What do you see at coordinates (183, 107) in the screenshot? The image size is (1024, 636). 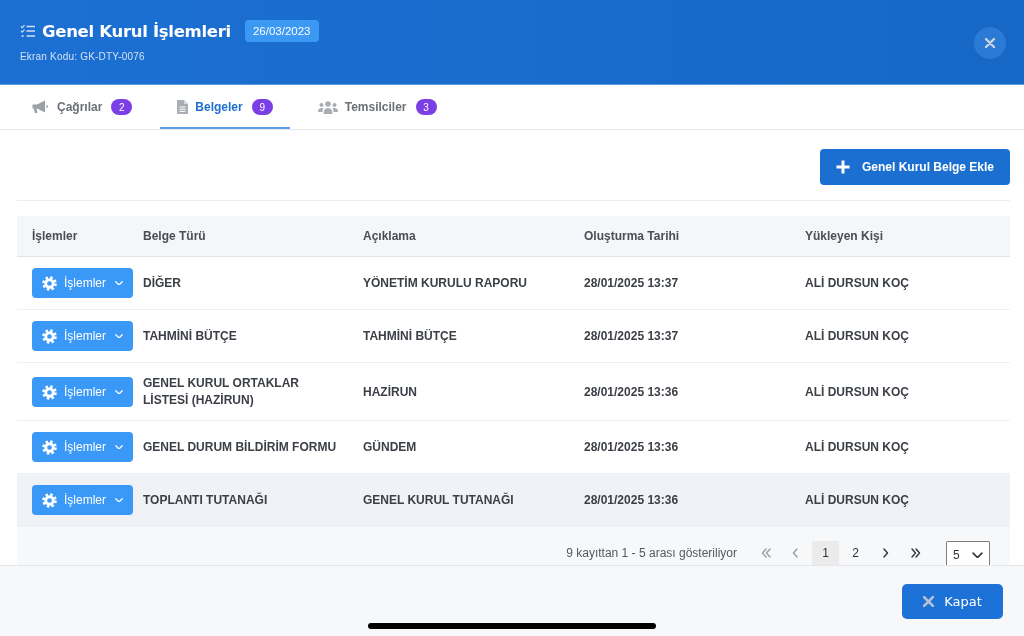 I see `document-icon` at bounding box center [183, 107].